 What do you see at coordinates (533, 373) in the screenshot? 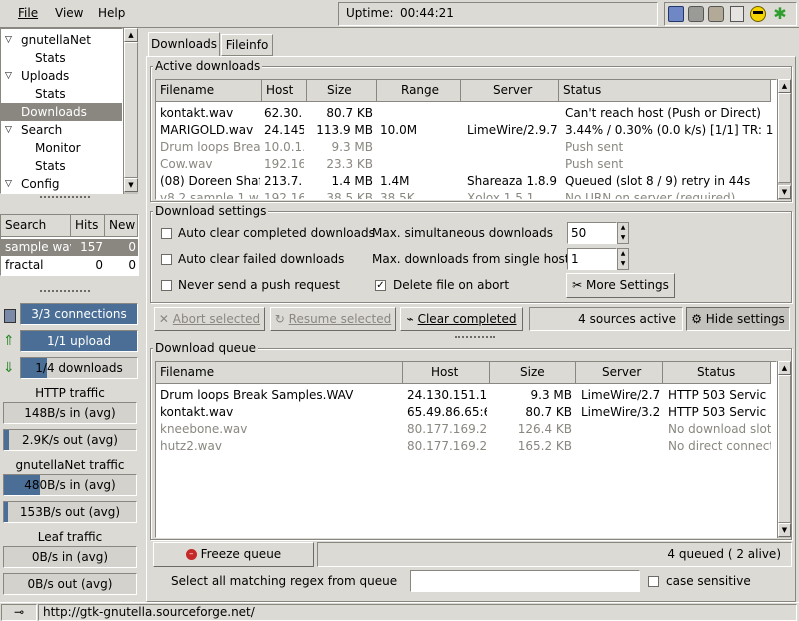
I see `col-q-size: Size` at bounding box center [533, 373].